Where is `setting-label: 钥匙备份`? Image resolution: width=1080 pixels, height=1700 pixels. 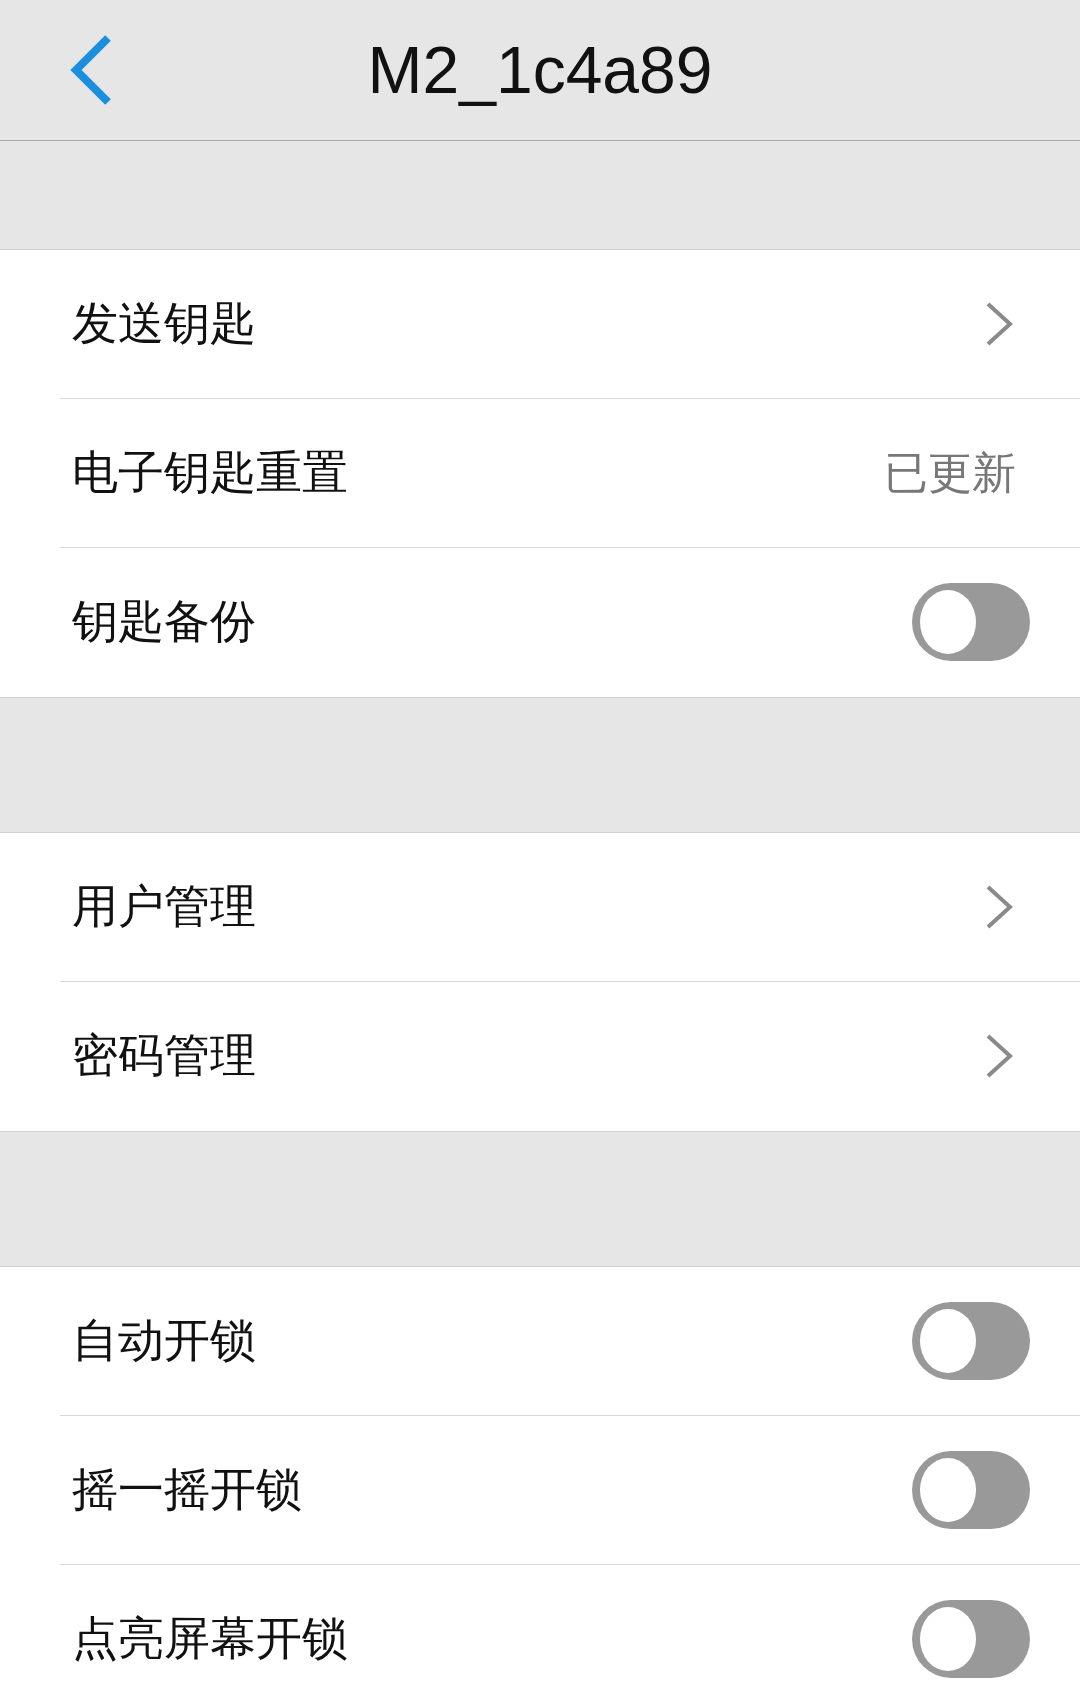 setting-label: 钥匙备份 is located at coordinates (164, 621).